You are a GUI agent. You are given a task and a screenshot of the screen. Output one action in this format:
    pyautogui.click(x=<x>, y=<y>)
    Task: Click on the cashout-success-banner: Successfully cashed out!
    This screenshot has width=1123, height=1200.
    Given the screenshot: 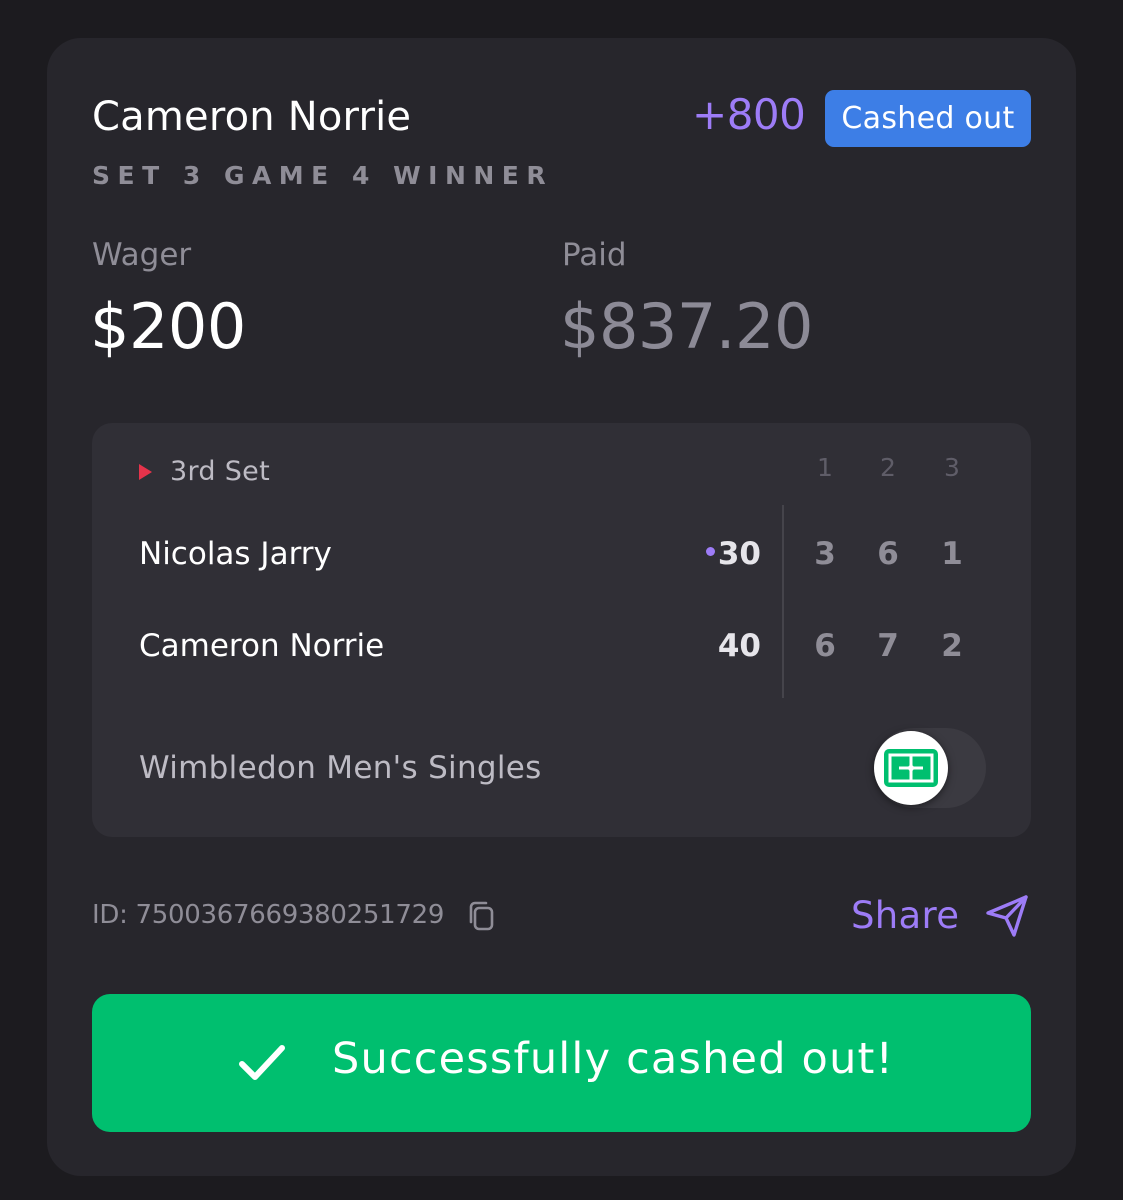 What is the action you would take?
    pyautogui.click(x=561, y=1063)
    